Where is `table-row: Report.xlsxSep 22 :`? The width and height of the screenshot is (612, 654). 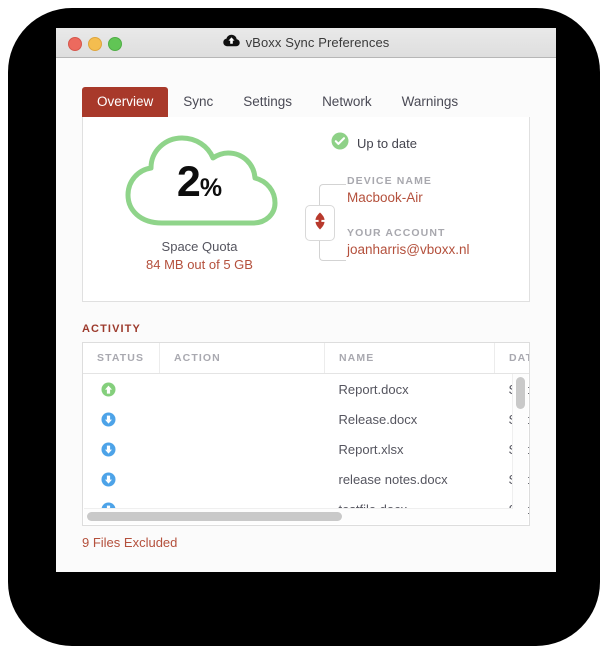
table-row: Report.xlsxSep 22 : is located at coordinates (306, 449).